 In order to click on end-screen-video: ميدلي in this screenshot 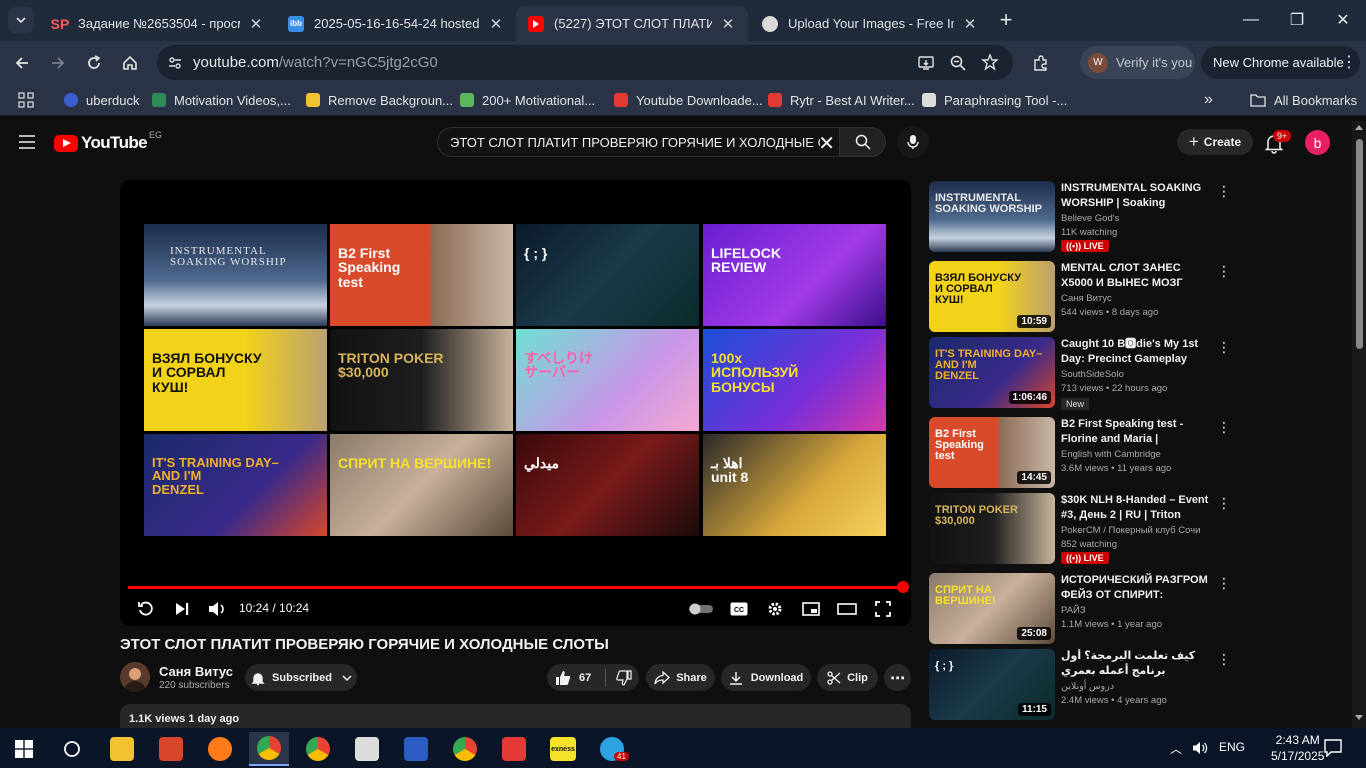, I will do `click(607, 485)`.